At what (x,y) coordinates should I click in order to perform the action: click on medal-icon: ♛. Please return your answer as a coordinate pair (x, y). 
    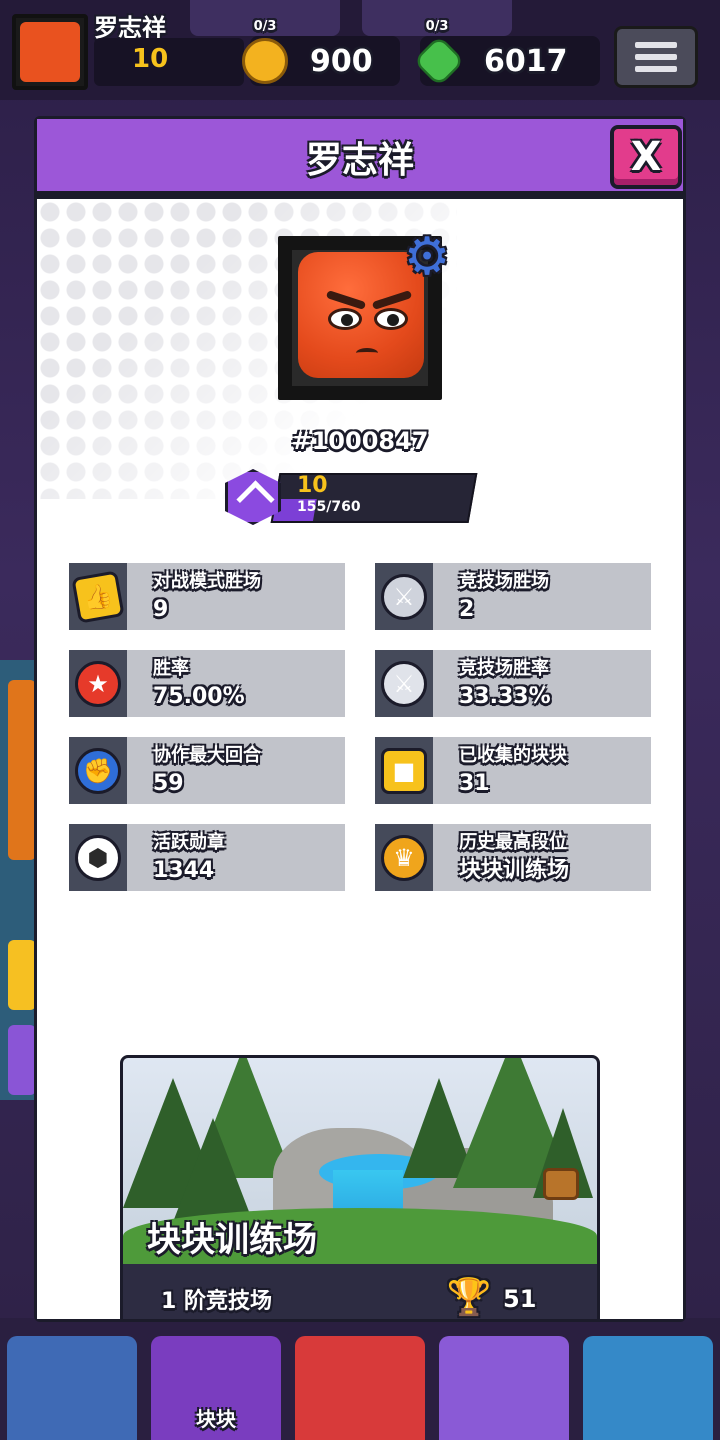
    Looking at the image, I should click on (404, 857).